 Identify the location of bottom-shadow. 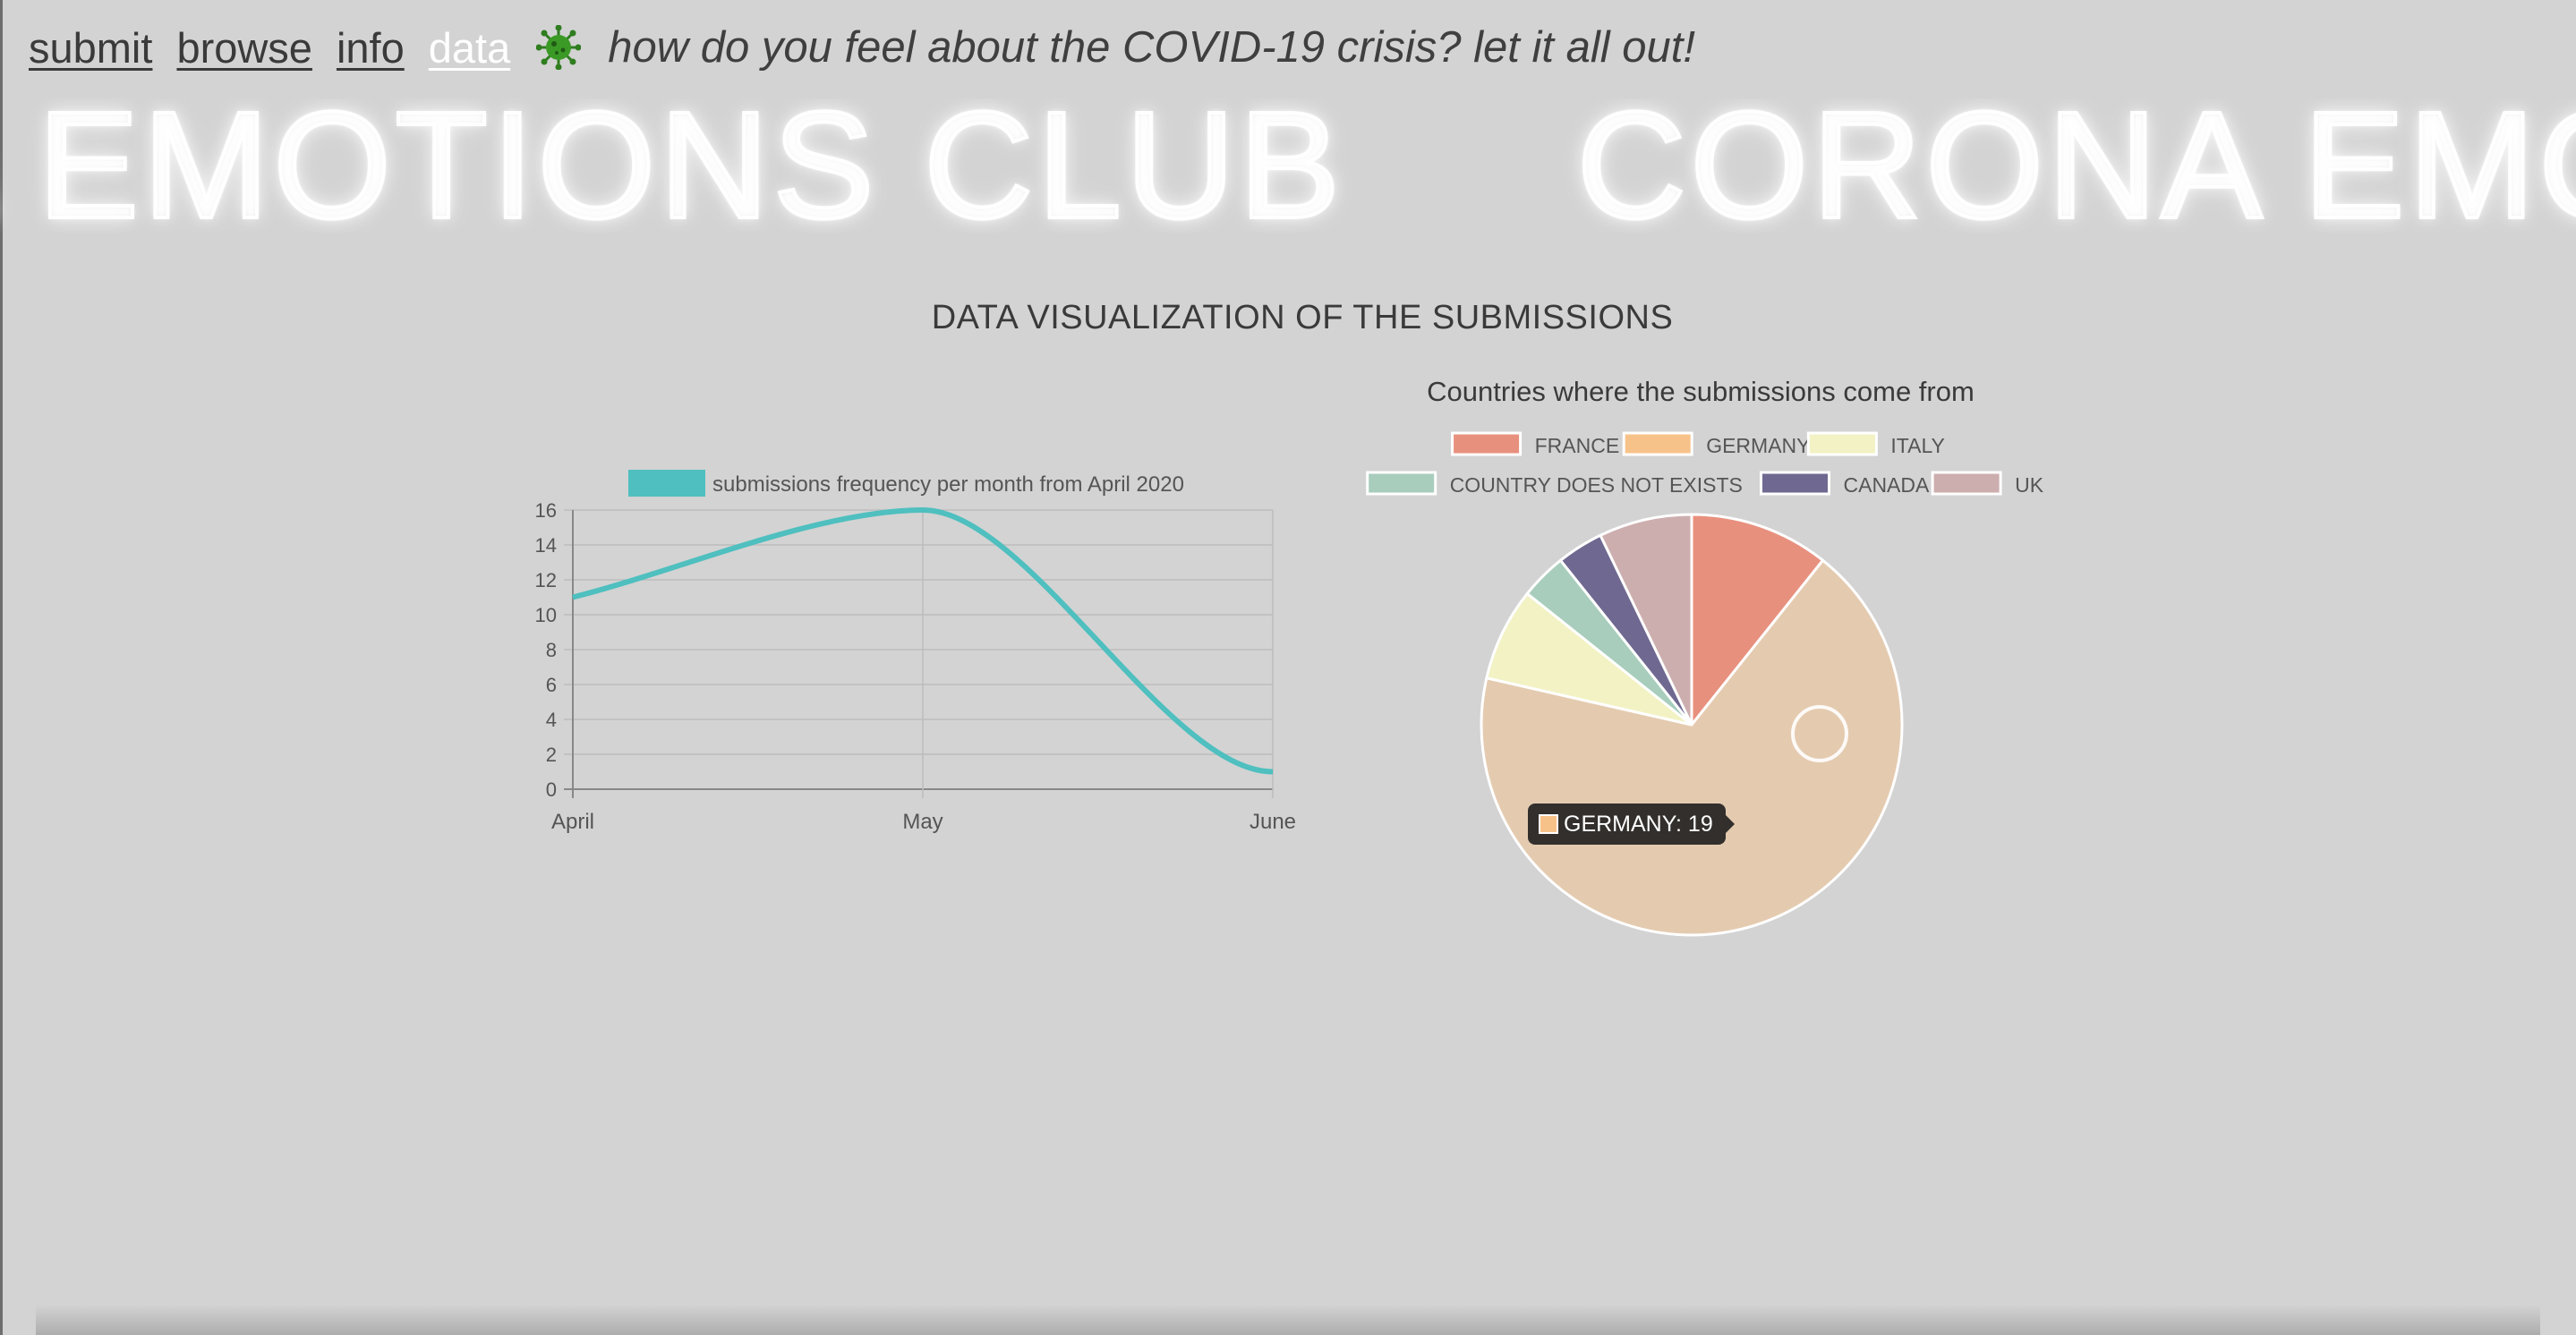
(1288, 1320).